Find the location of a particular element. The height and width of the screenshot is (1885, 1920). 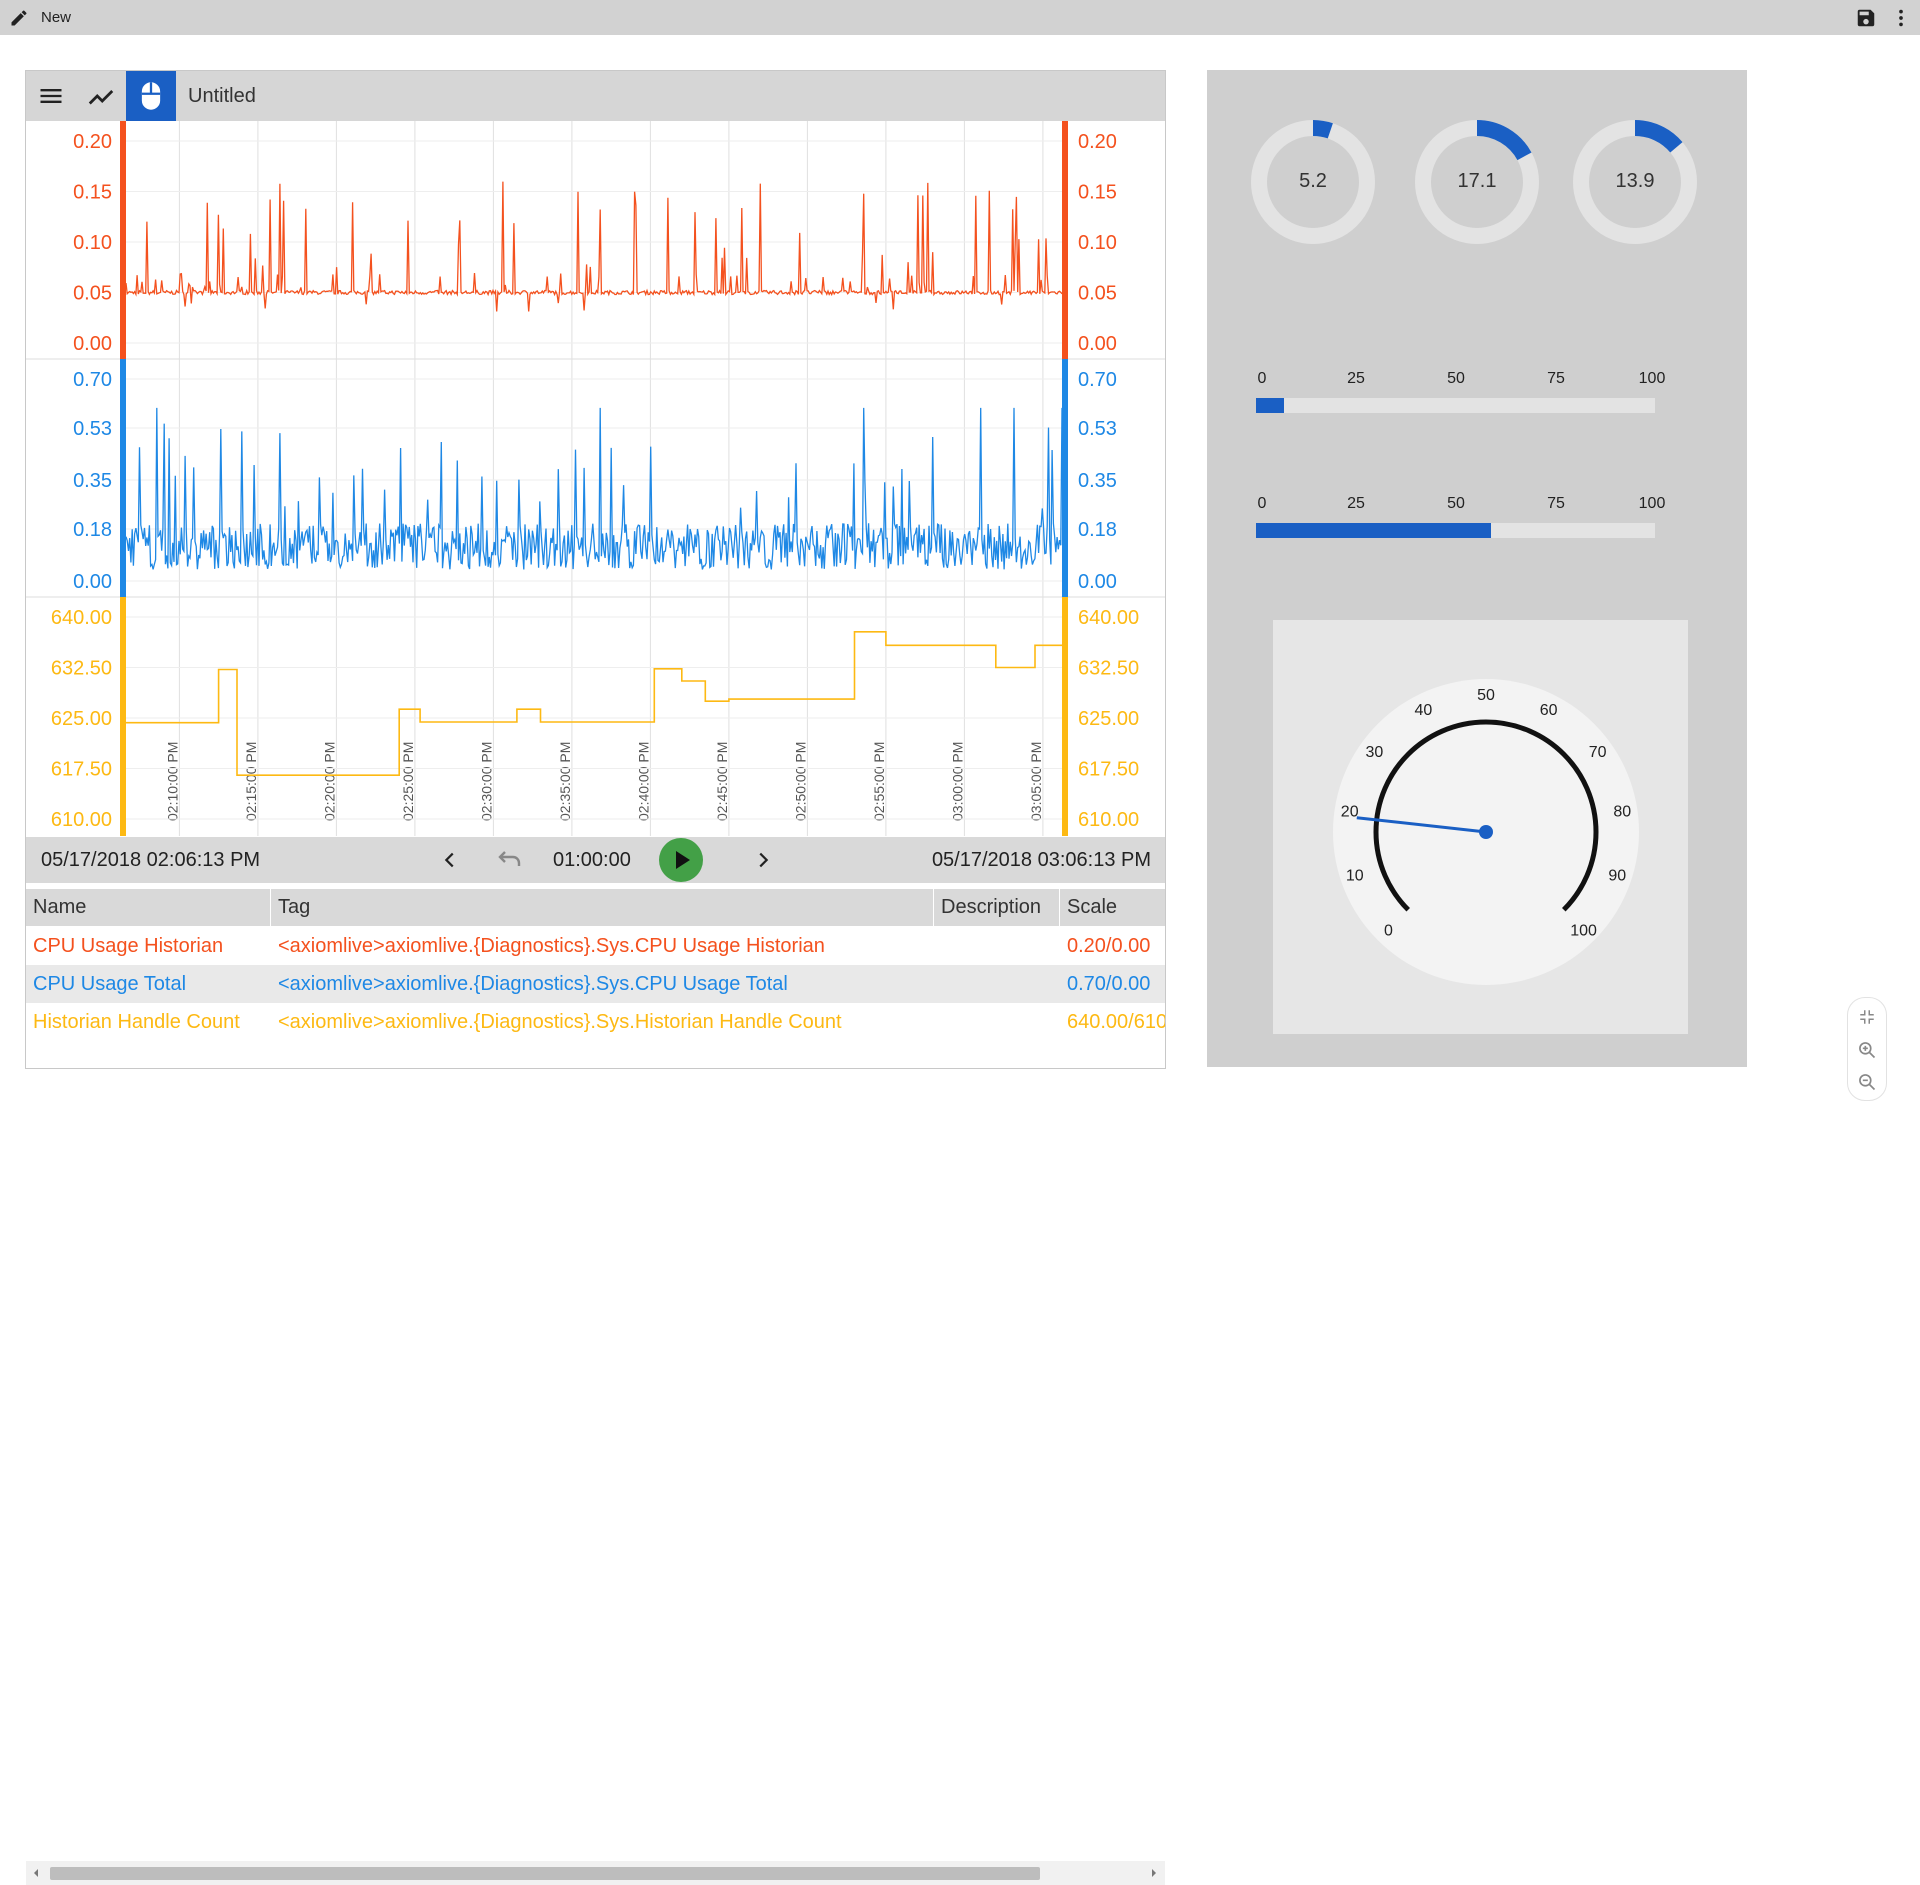

left-axis-tick-label: 0.05 is located at coordinates (92, 294).